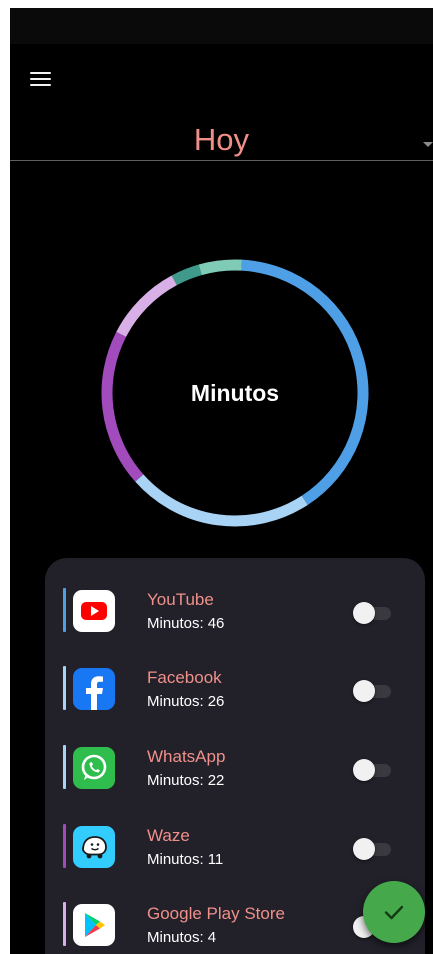 The height and width of the screenshot is (954, 433). Describe the element at coordinates (180, 599) in the screenshot. I see `app-name: YouTube` at that location.